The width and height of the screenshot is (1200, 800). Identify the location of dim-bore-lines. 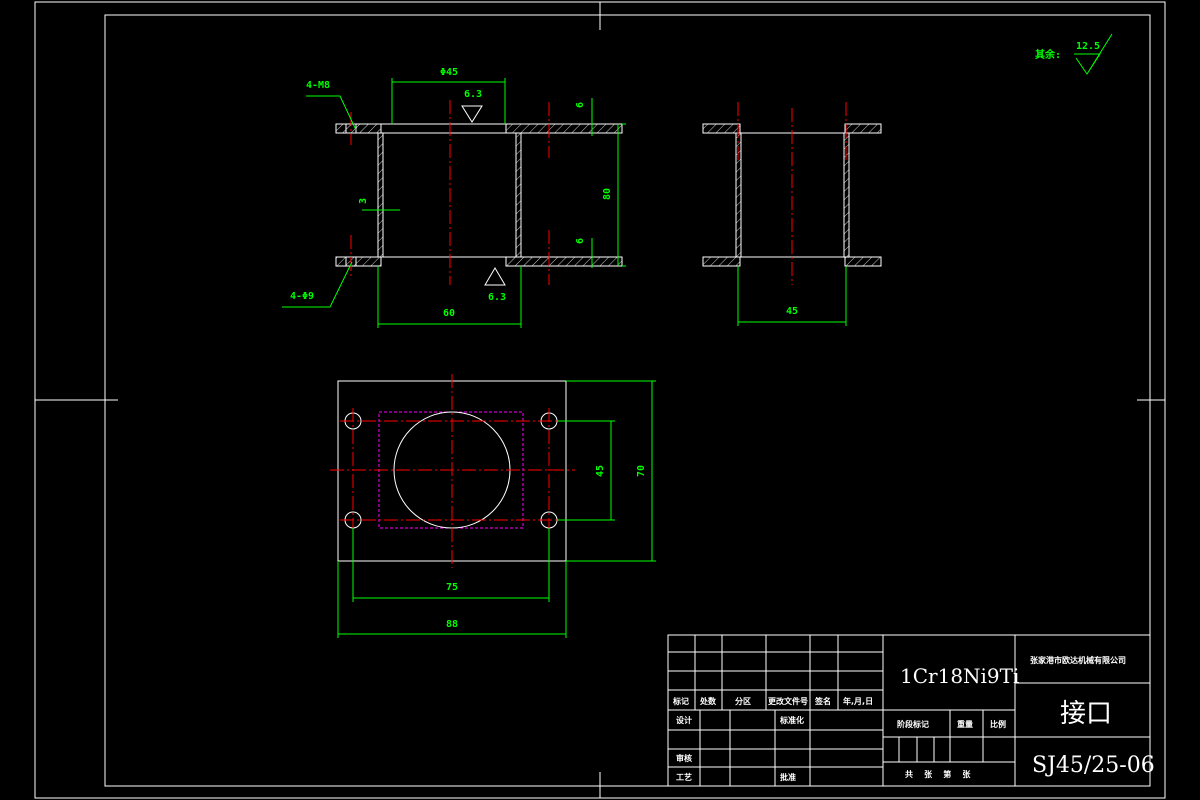
(448, 101).